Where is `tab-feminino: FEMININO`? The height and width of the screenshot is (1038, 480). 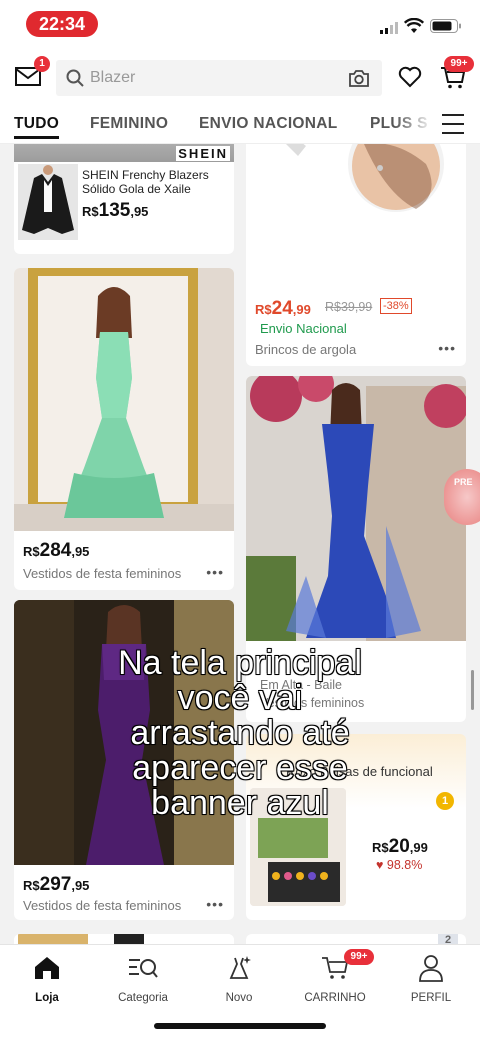 tab-feminino: FEMININO is located at coordinates (129, 124).